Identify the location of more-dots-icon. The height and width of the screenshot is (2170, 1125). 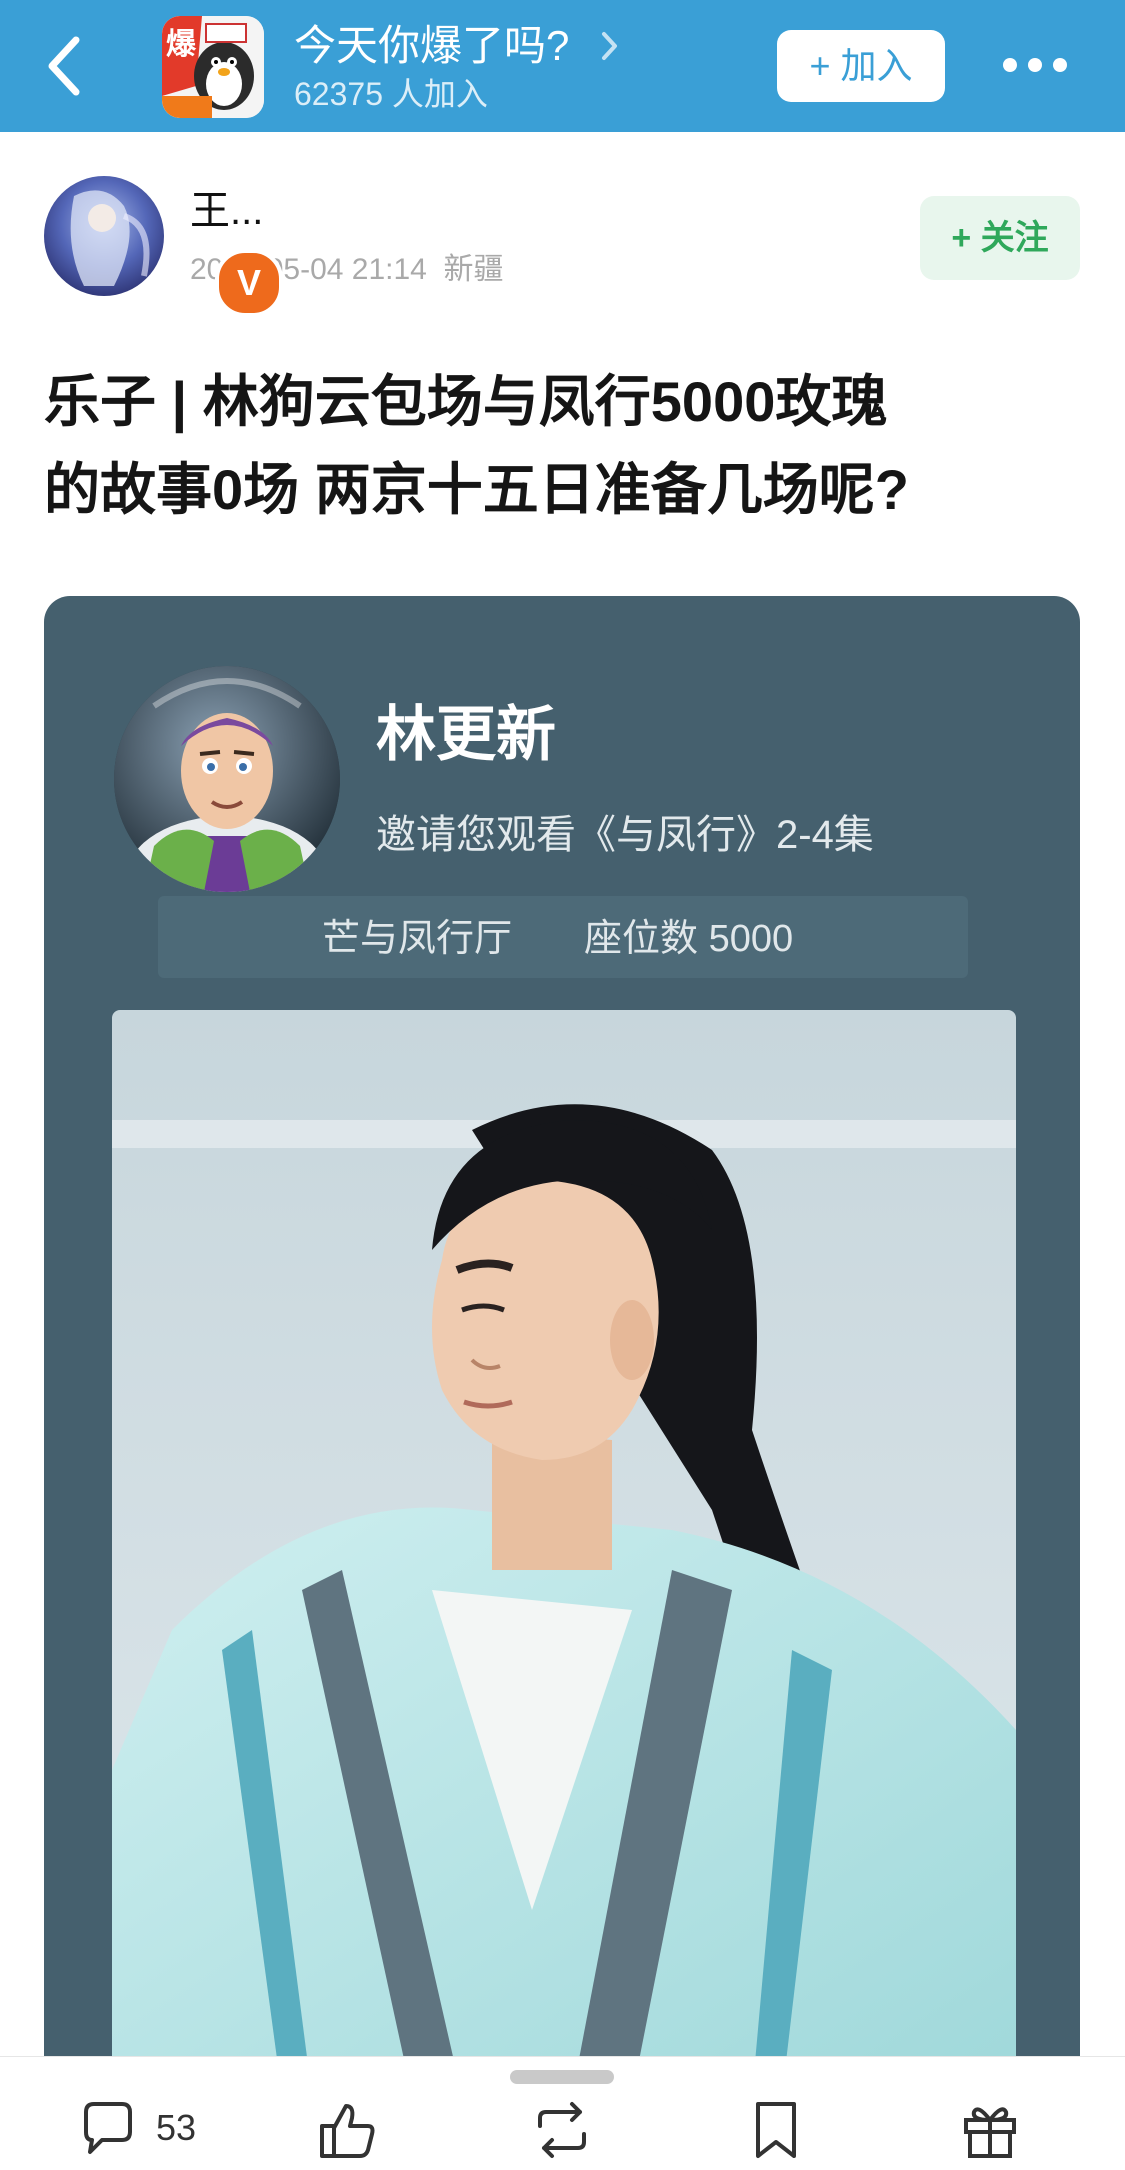
(1035, 65).